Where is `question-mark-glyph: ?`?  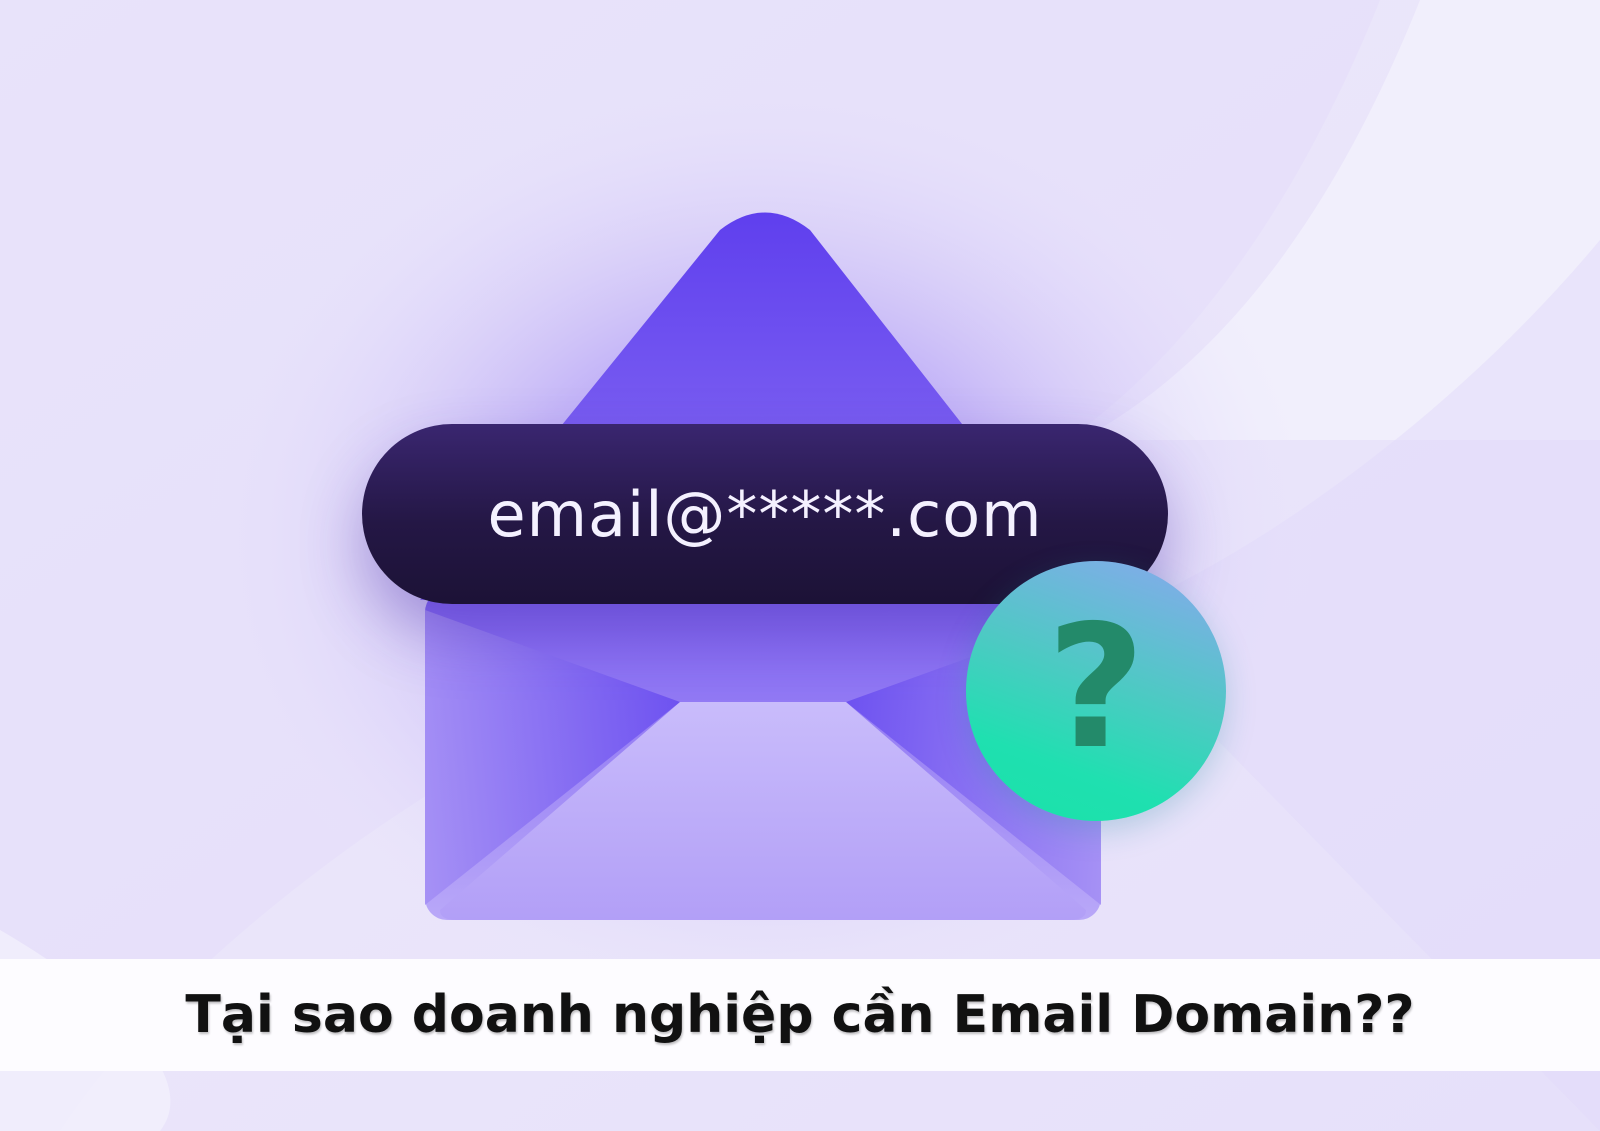
question-mark-glyph: ? is located at coordinates (1096, 688).